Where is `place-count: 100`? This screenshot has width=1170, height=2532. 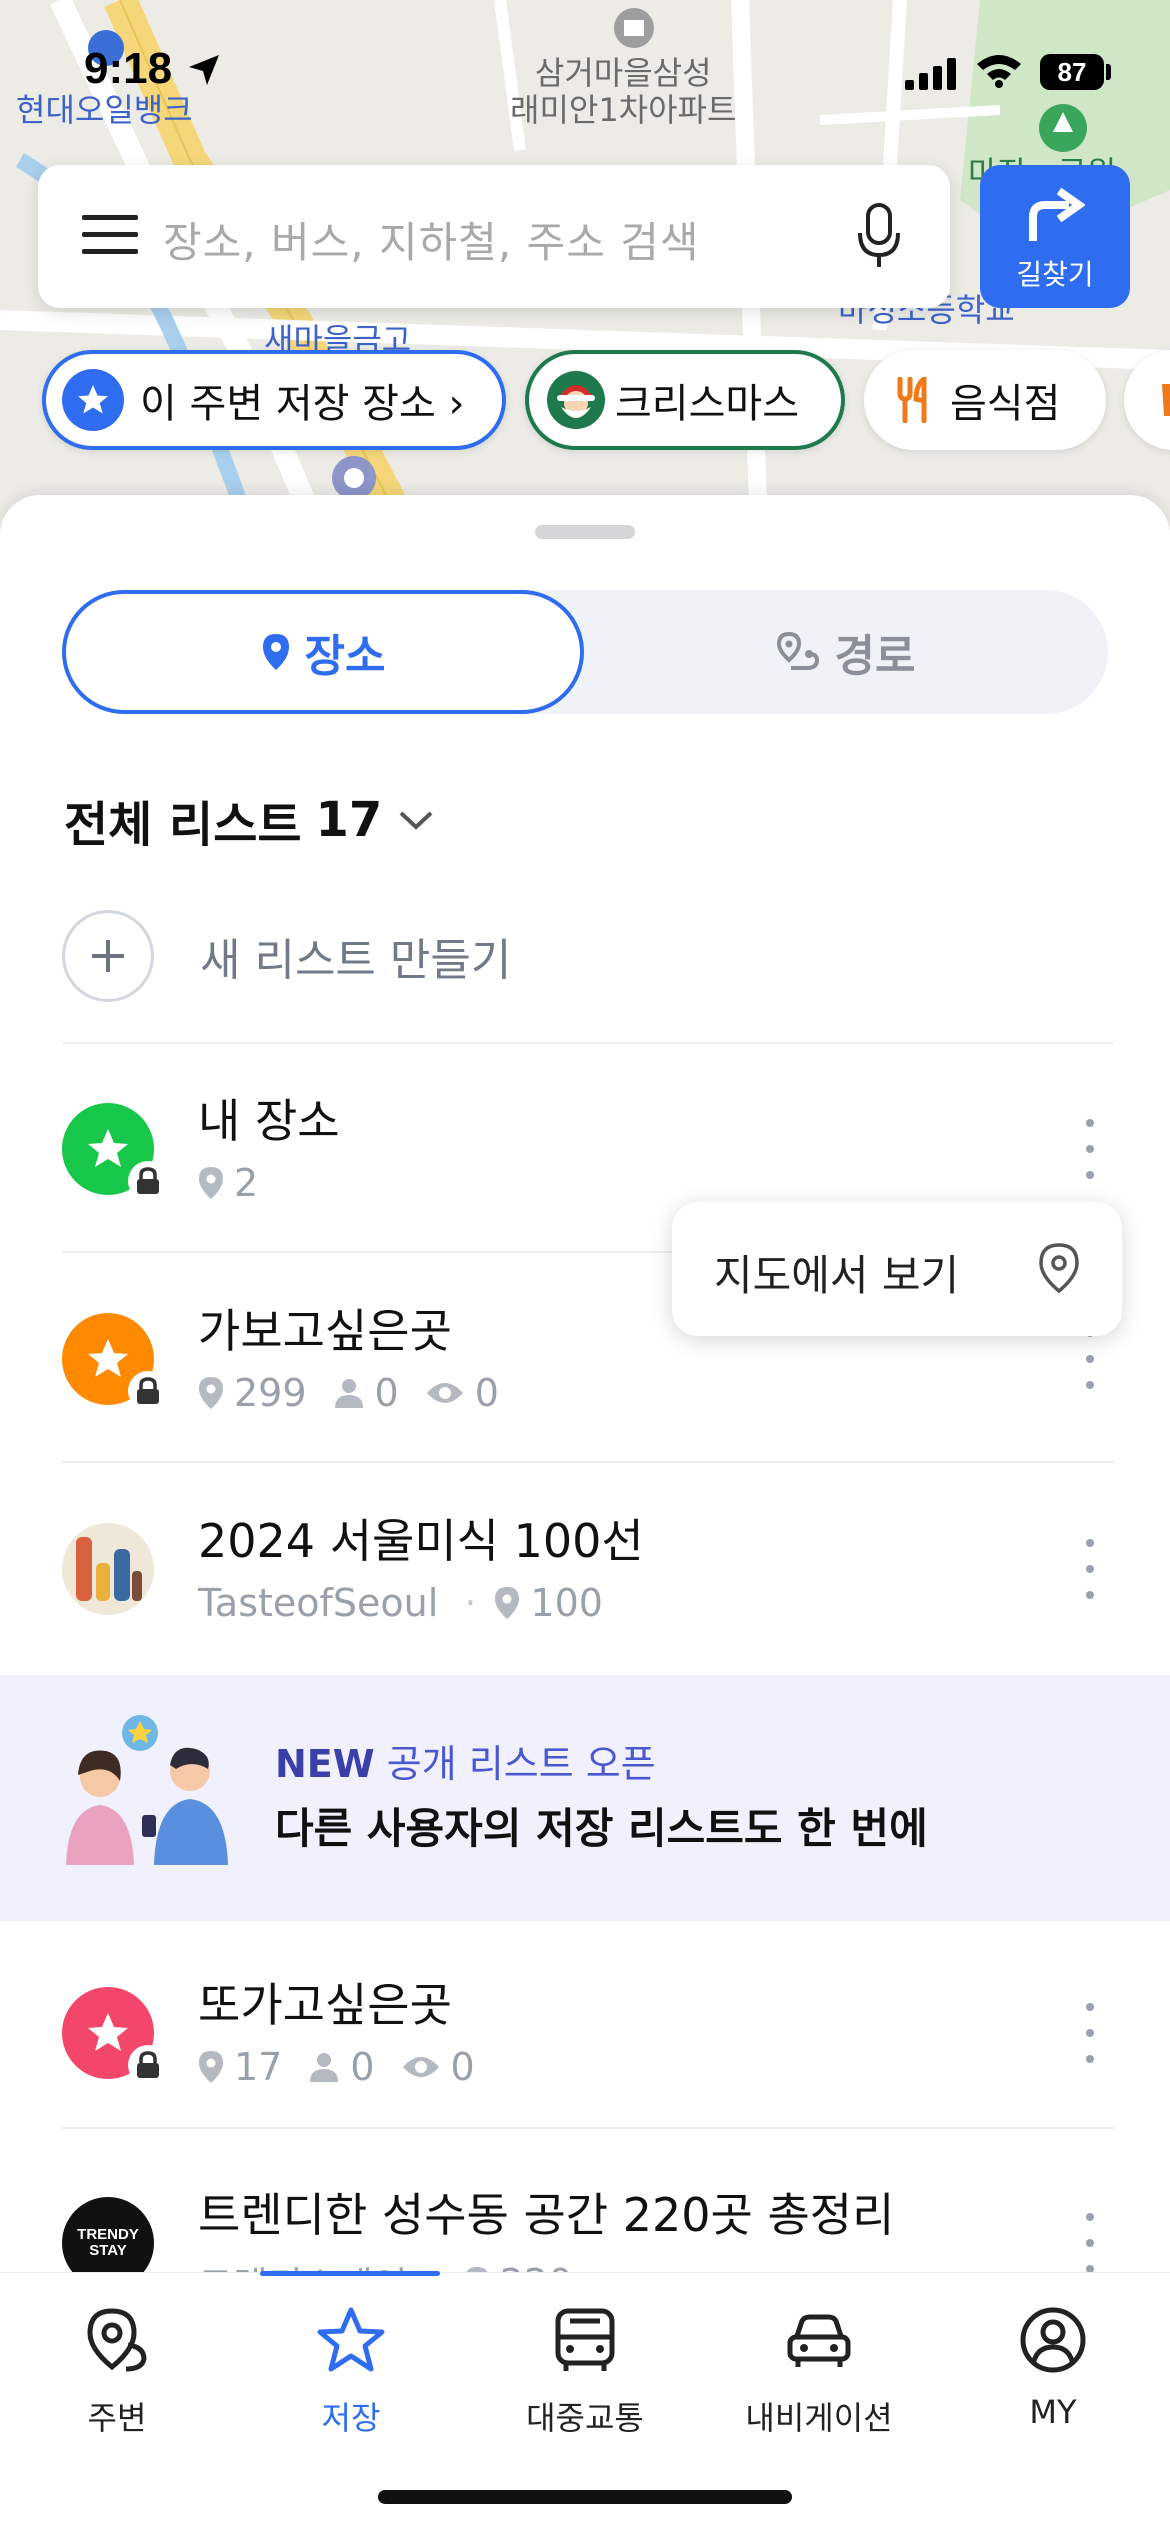
place-count: 100 is located at coordinates (566, 1603).